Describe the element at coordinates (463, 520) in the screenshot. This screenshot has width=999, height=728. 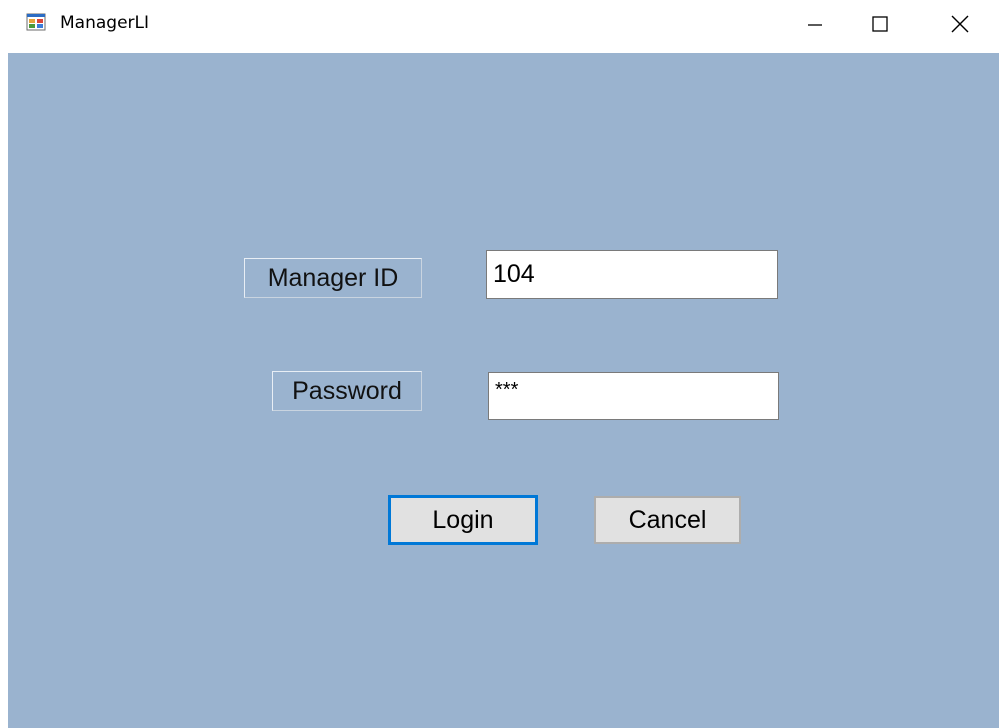
I see `login-button: Login` at that location.